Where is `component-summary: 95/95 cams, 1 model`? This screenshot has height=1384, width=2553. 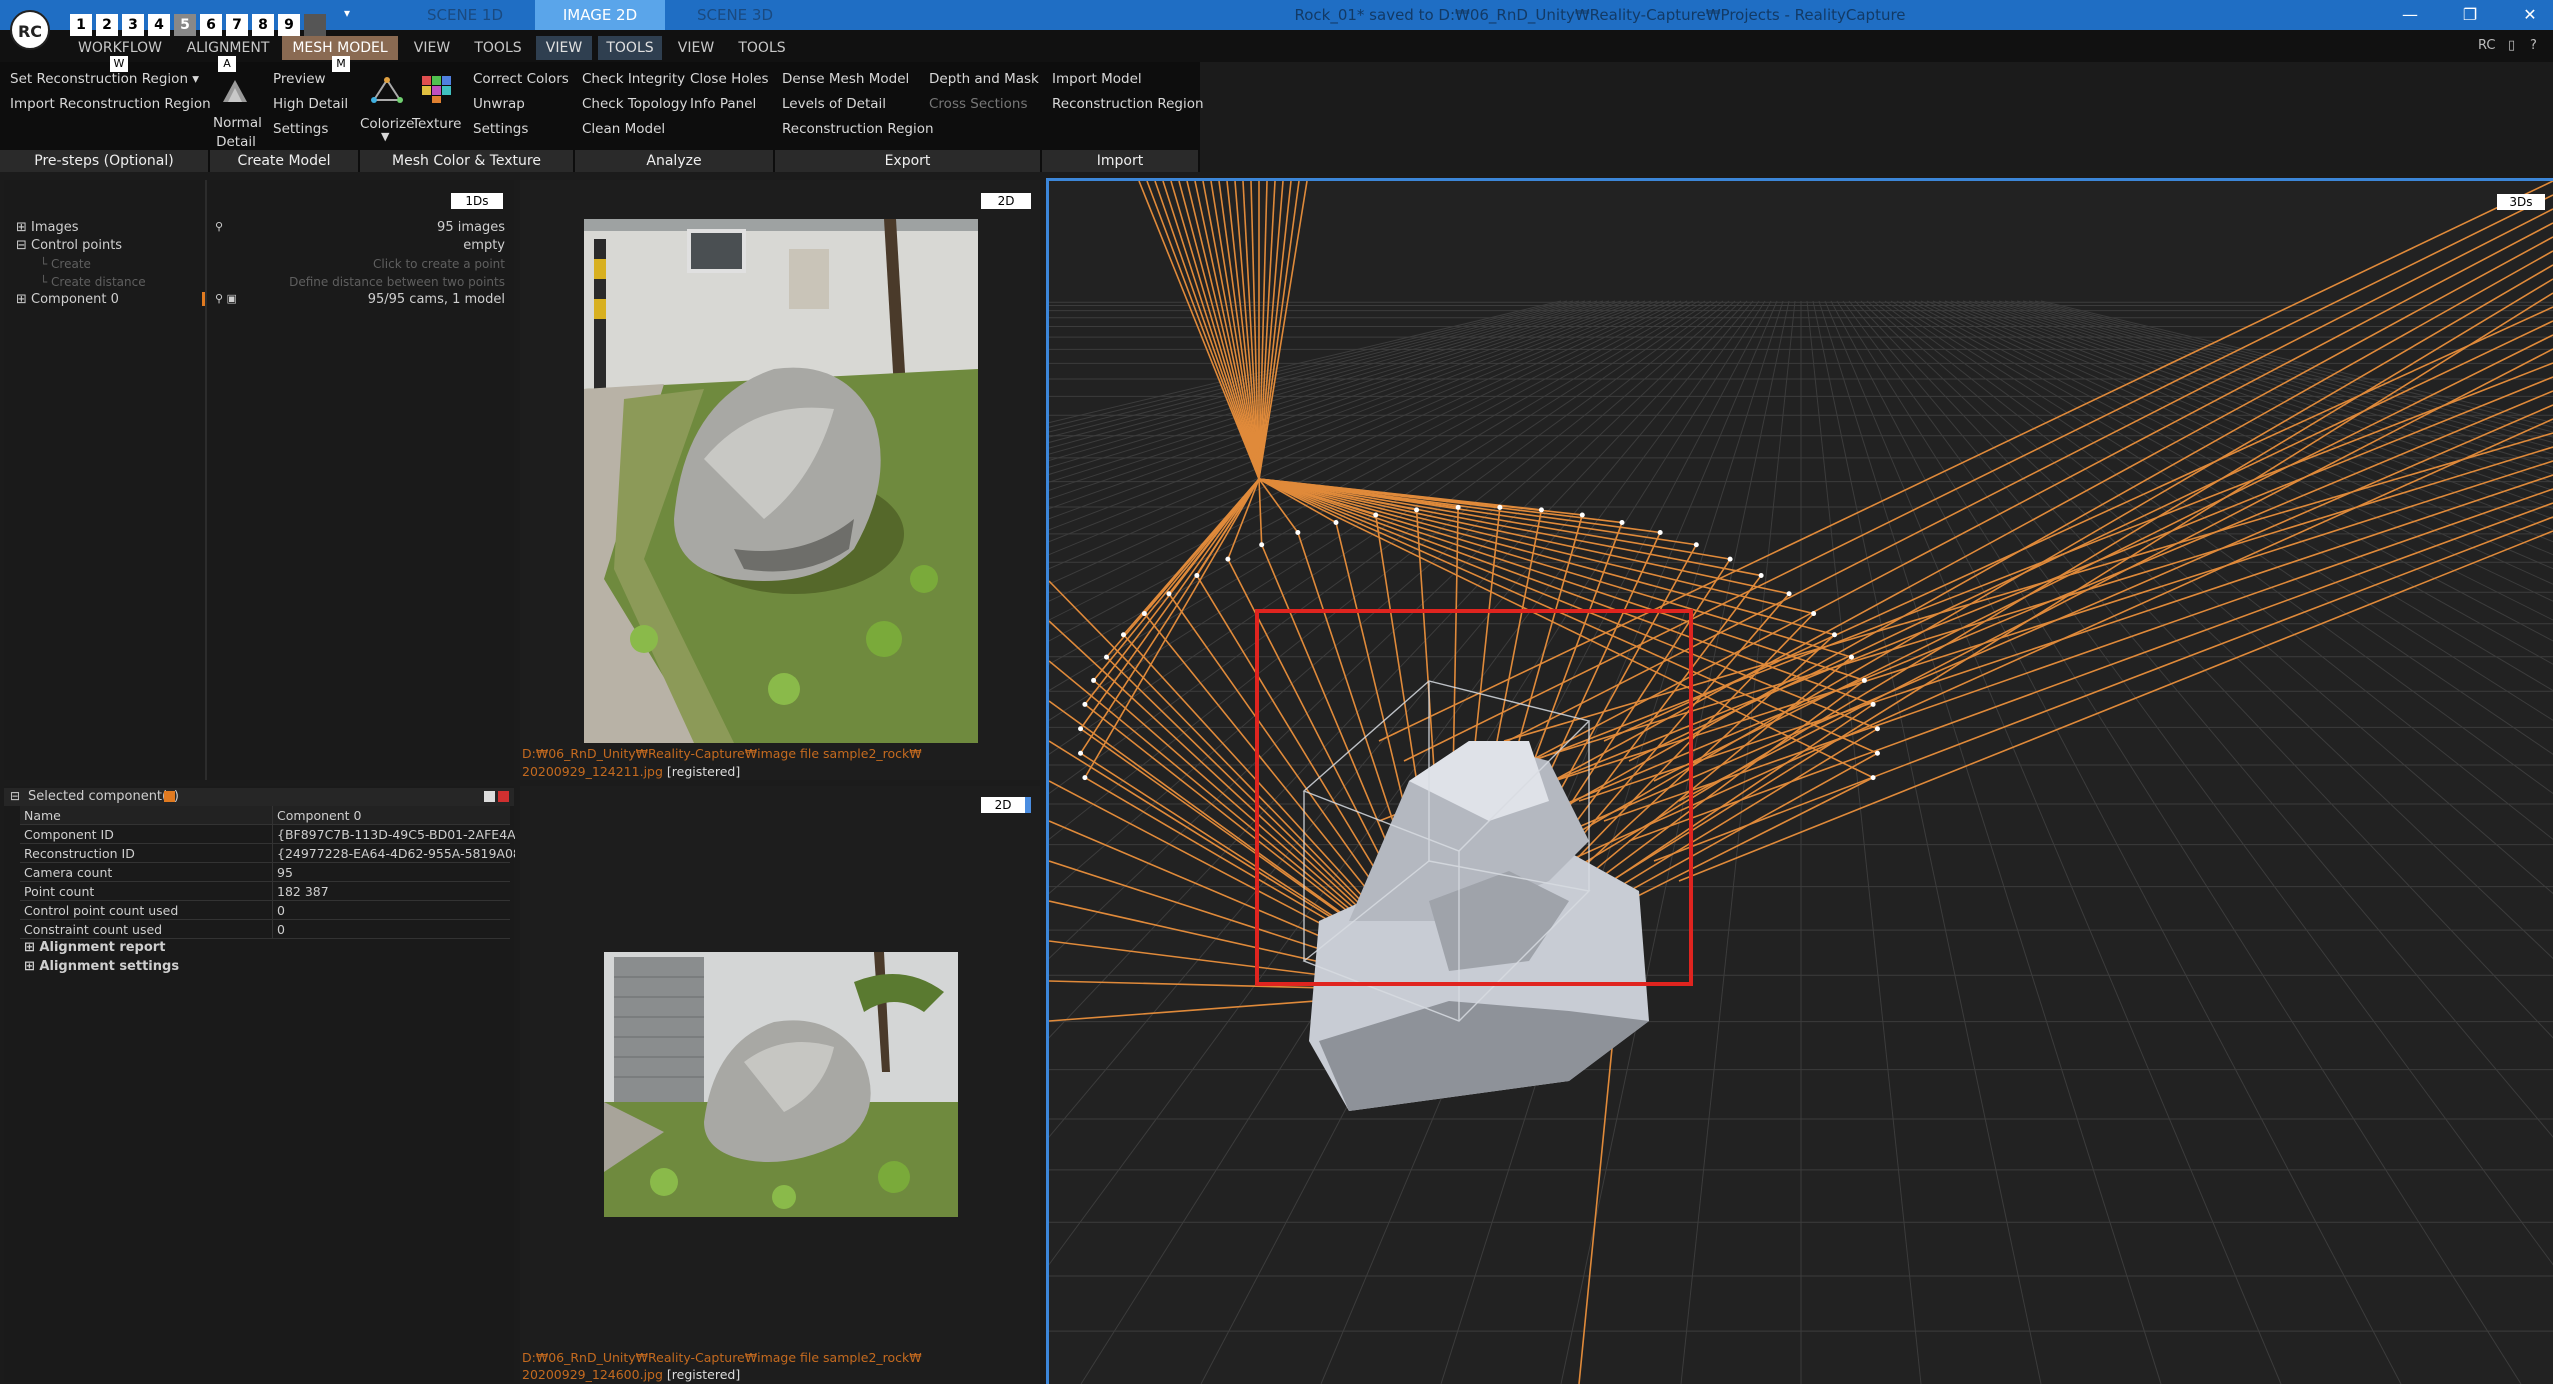
component-summary: 95/95 cams, 1 model is located at coordinates (436, 299).